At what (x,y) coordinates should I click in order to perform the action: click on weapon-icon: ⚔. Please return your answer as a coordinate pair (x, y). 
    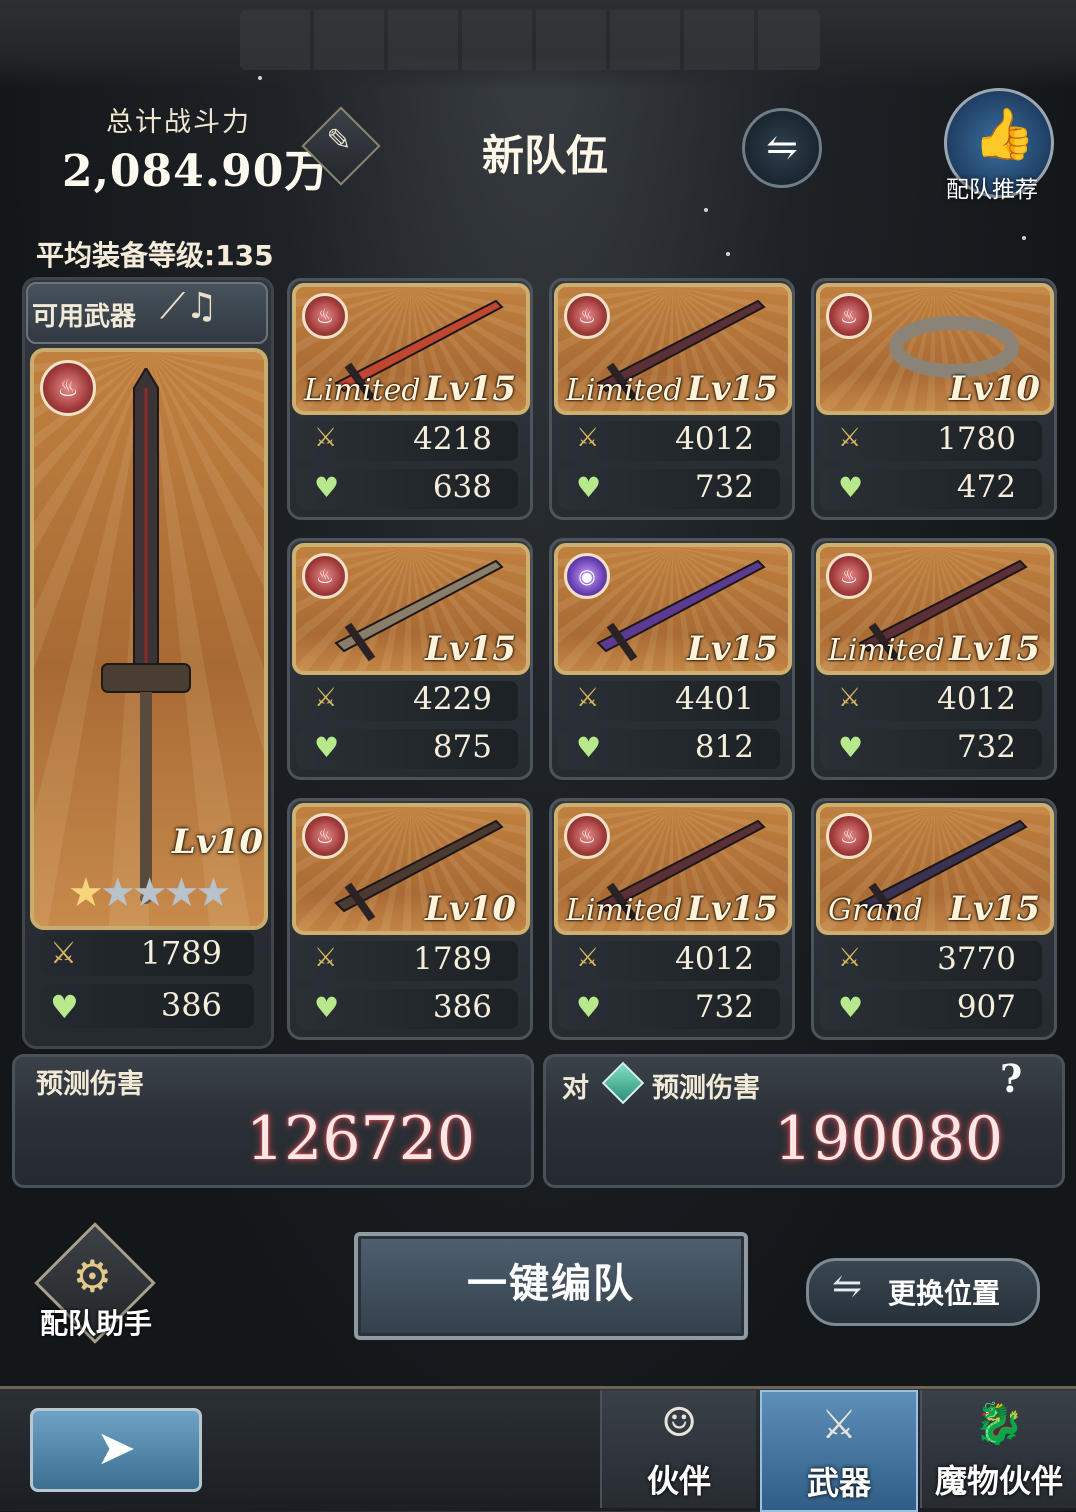
    Looking at the image, I should click on (839, 1425).